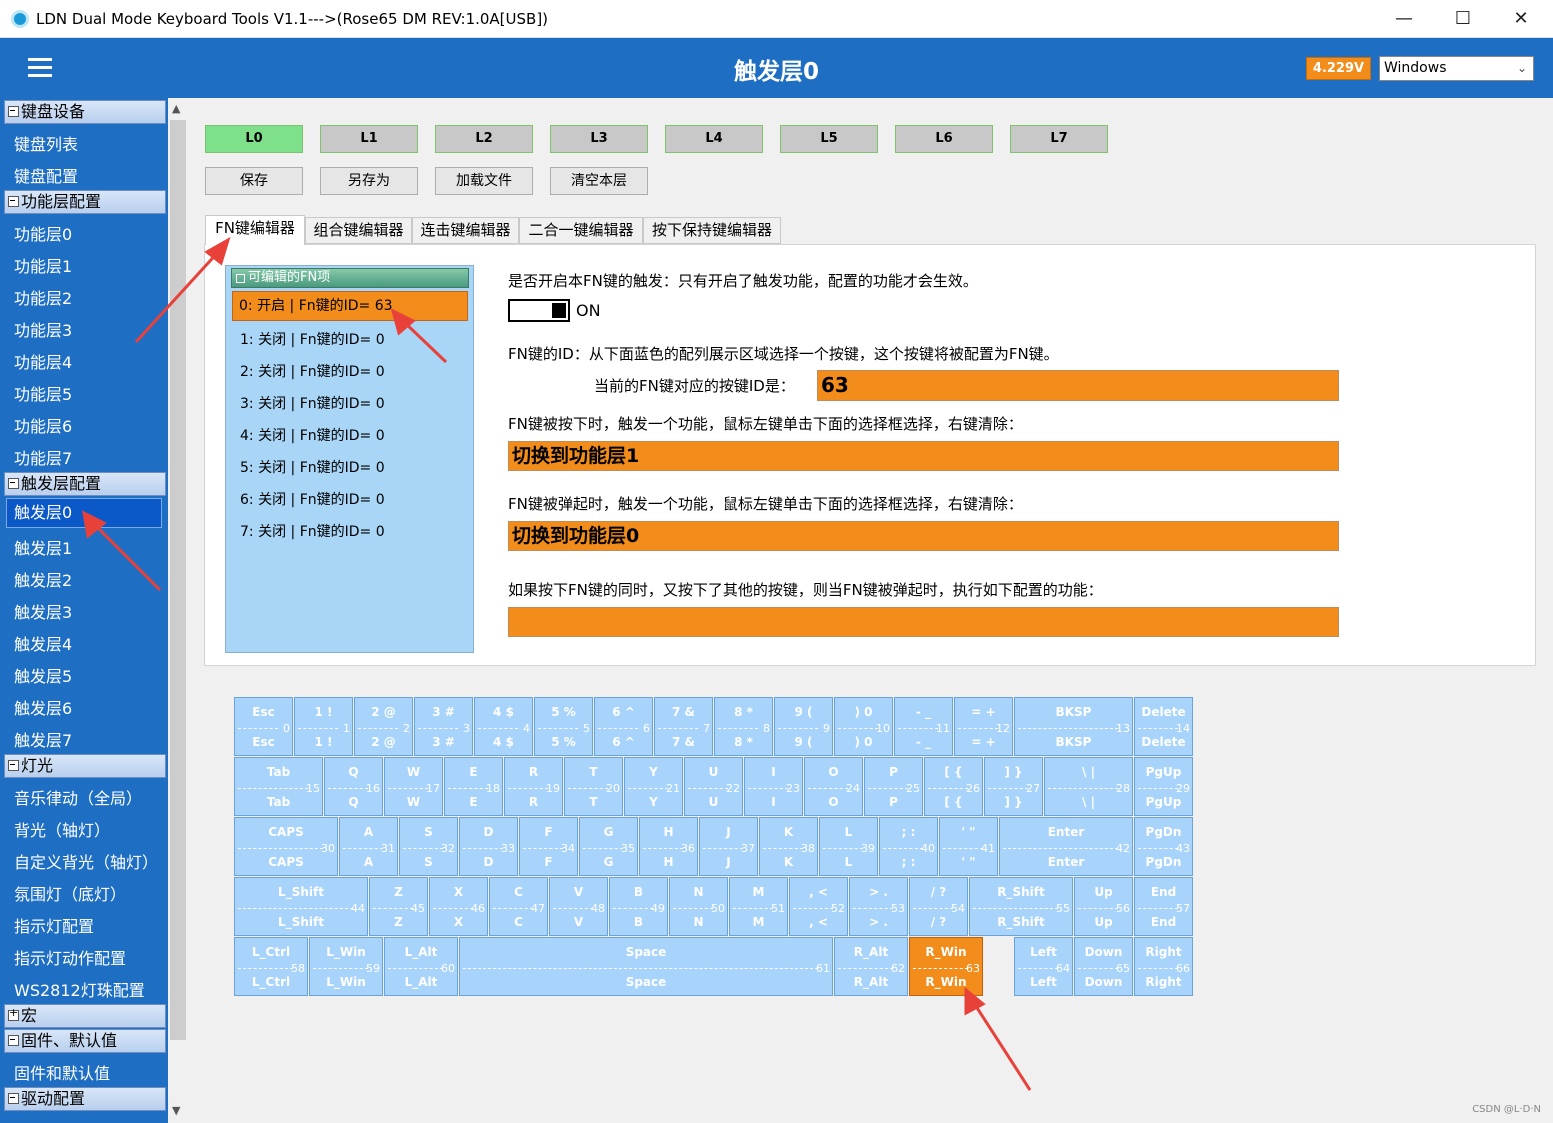 The image size is (1553, 1123). What do you see at coordinates (43, 457) in the screenshot?
I see `sidebar-item-function-layer-7: 功能层7` at bounding box center [43, 457].